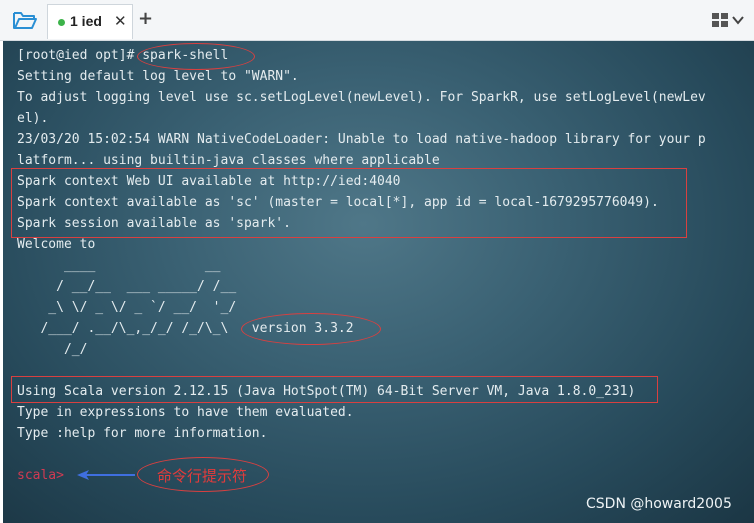 The width and height of the screenshot is (754, 523). Describe the element at coordinates (738, 20) in the screenshot. I see `chevron-down-icon` at that location.